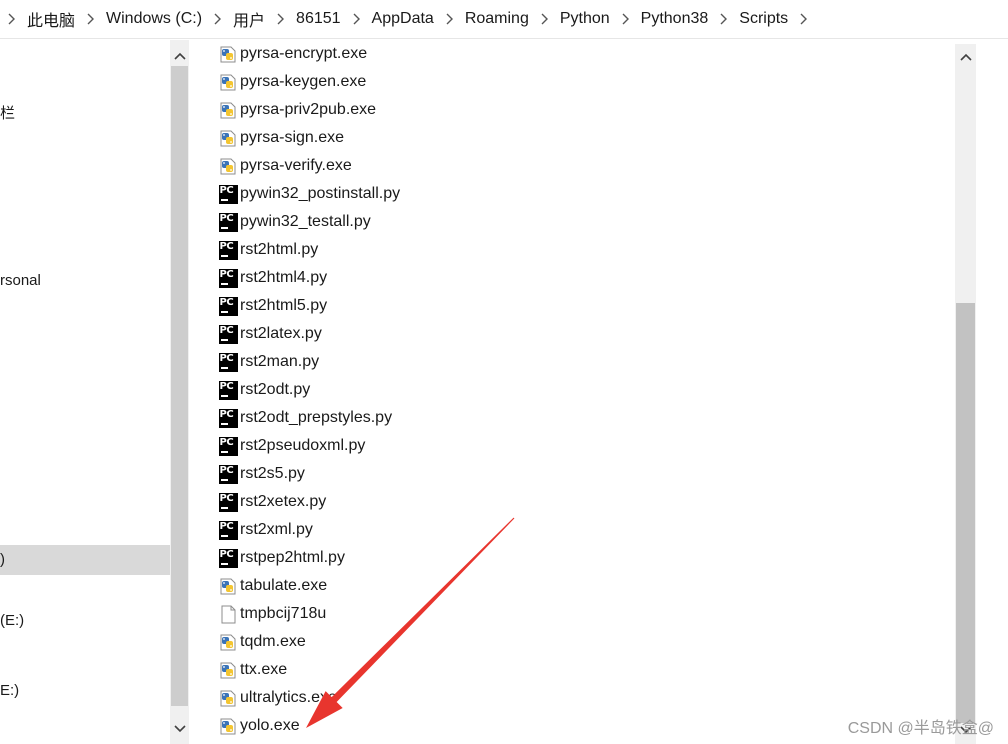 This screenshot has width=1008, height=744. What do you see at coordinates (249, 19) in the screenshot?
I see `breadcrumb-item: 用户` at bounding box center [249, 19].